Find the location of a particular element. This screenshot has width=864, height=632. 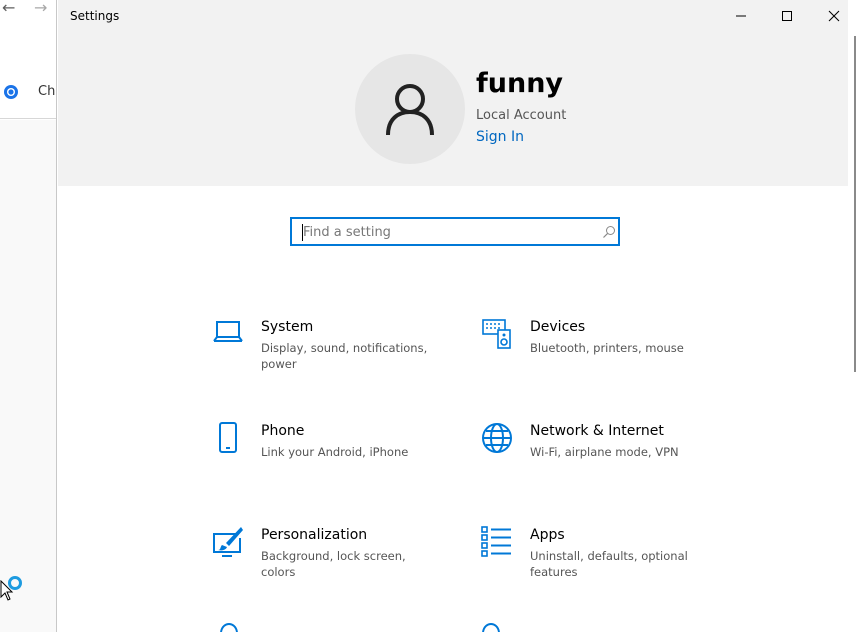

close-icon is located at coordinates (834, 16).